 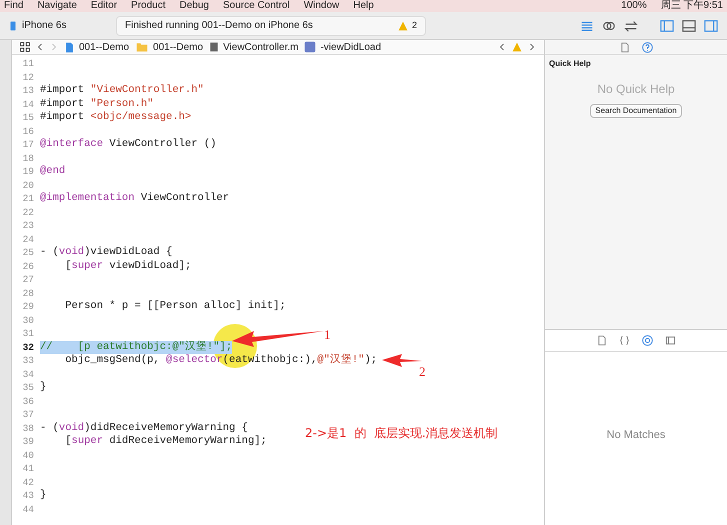 What do you see at coordinates (194, 6) in the screenshot?
I see `menu-item: Debug` at bounding box center [194, 6].